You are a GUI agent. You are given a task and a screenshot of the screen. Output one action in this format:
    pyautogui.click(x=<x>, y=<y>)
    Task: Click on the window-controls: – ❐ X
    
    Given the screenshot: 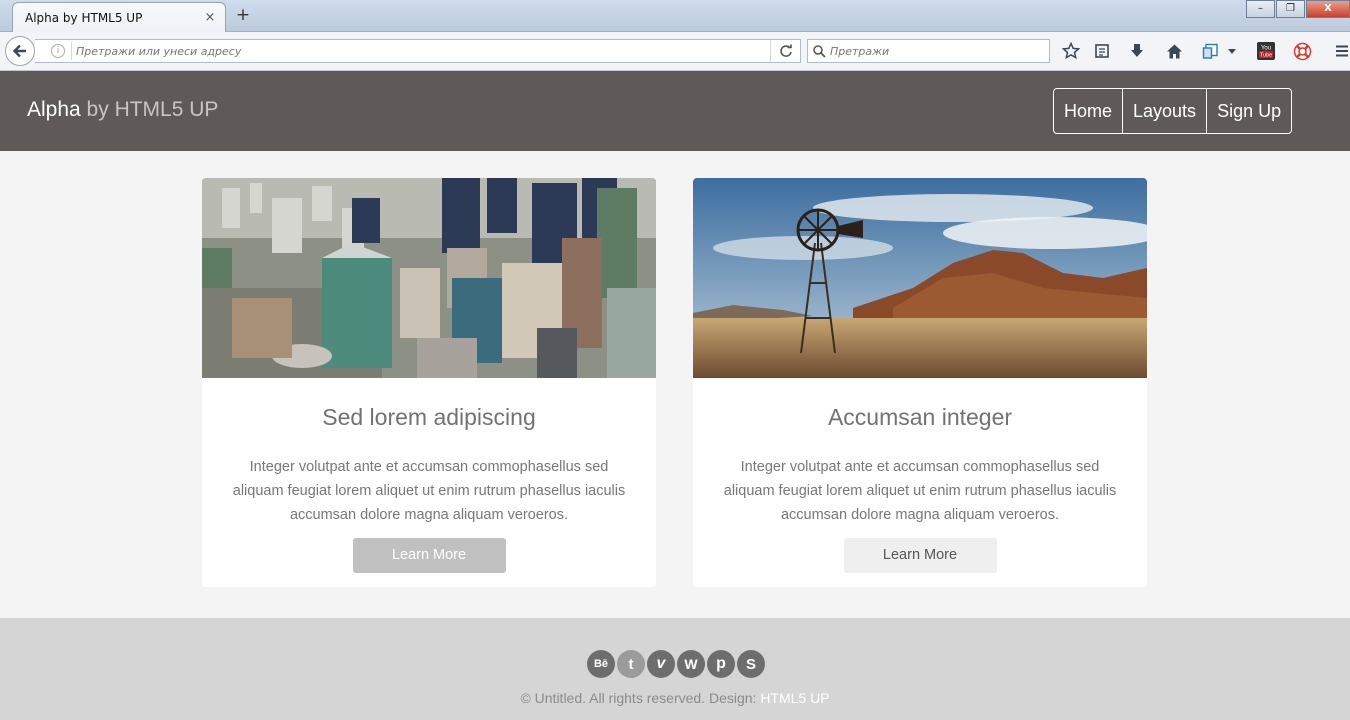 What is the action you would take?
    pyautogui.click(x=1297, y=9)
    